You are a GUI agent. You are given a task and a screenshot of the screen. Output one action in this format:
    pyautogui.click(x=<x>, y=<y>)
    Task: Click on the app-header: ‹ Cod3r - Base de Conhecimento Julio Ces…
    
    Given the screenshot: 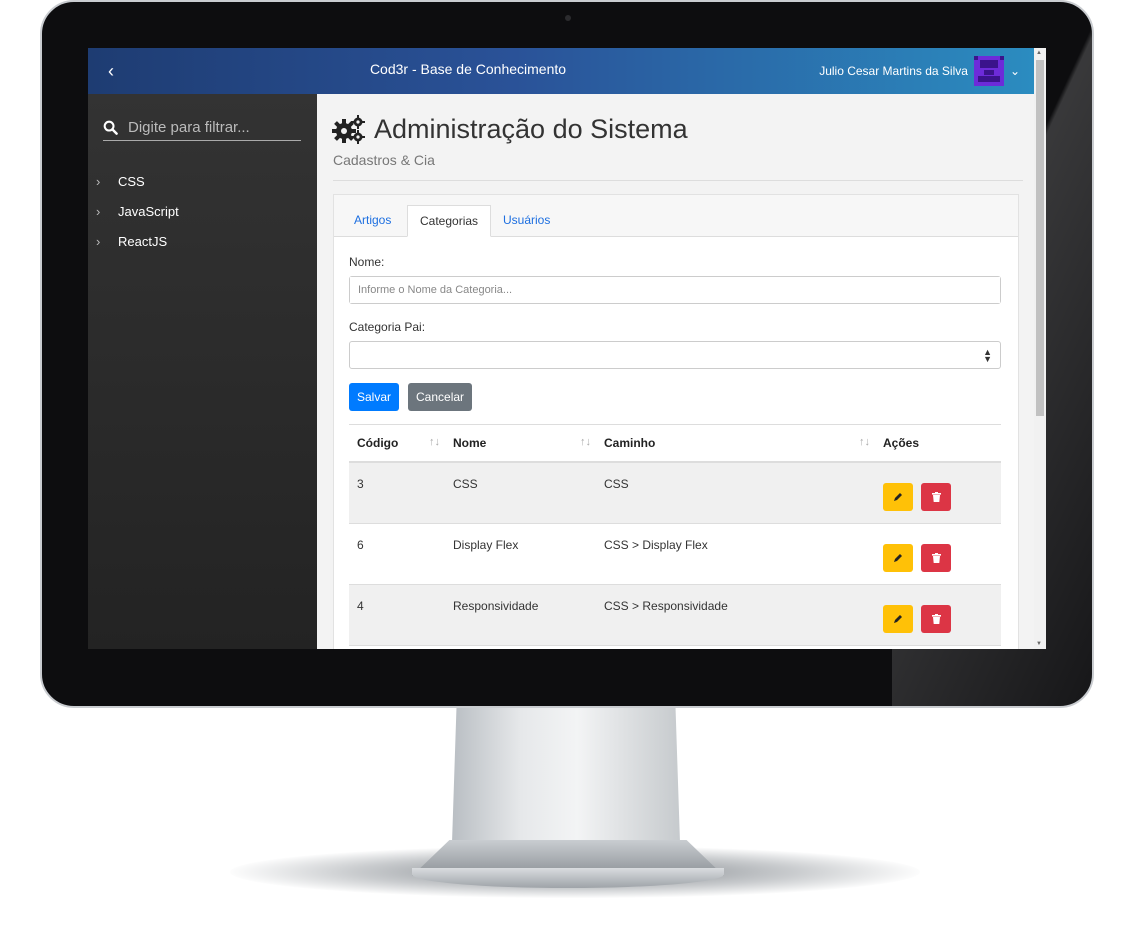 What is the action you would take?
    pyautogui.click(x=561, y=71)
    